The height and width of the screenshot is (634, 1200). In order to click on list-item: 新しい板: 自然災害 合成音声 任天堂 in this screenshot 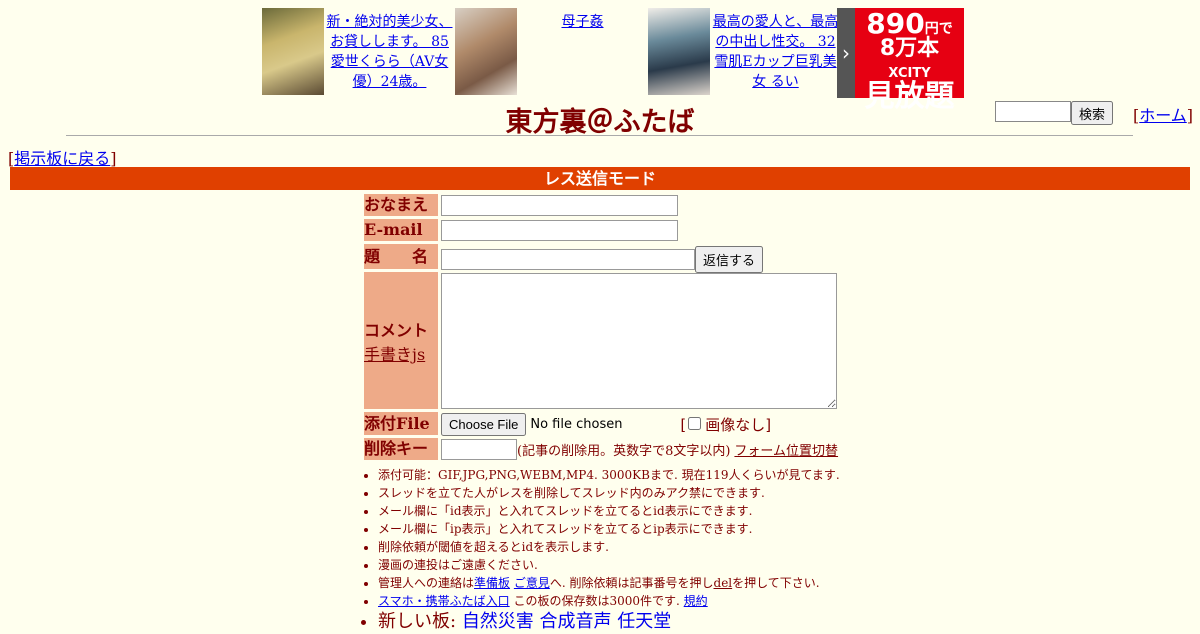, I will do `click(609, 622)`.